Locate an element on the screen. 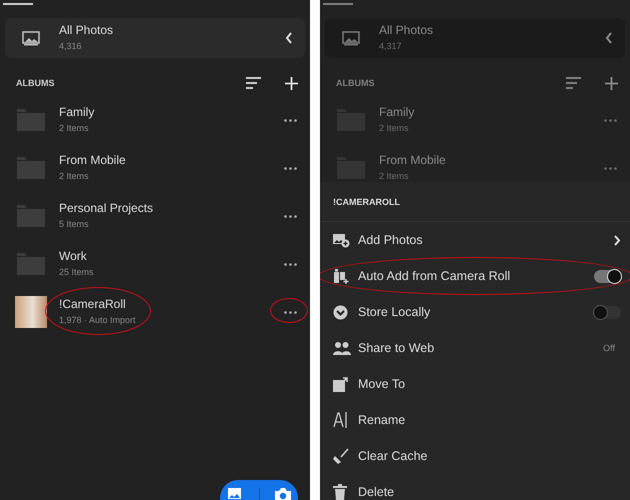  menu-item: Auto Add from Camera Roll is located at coordinates (476, 276).